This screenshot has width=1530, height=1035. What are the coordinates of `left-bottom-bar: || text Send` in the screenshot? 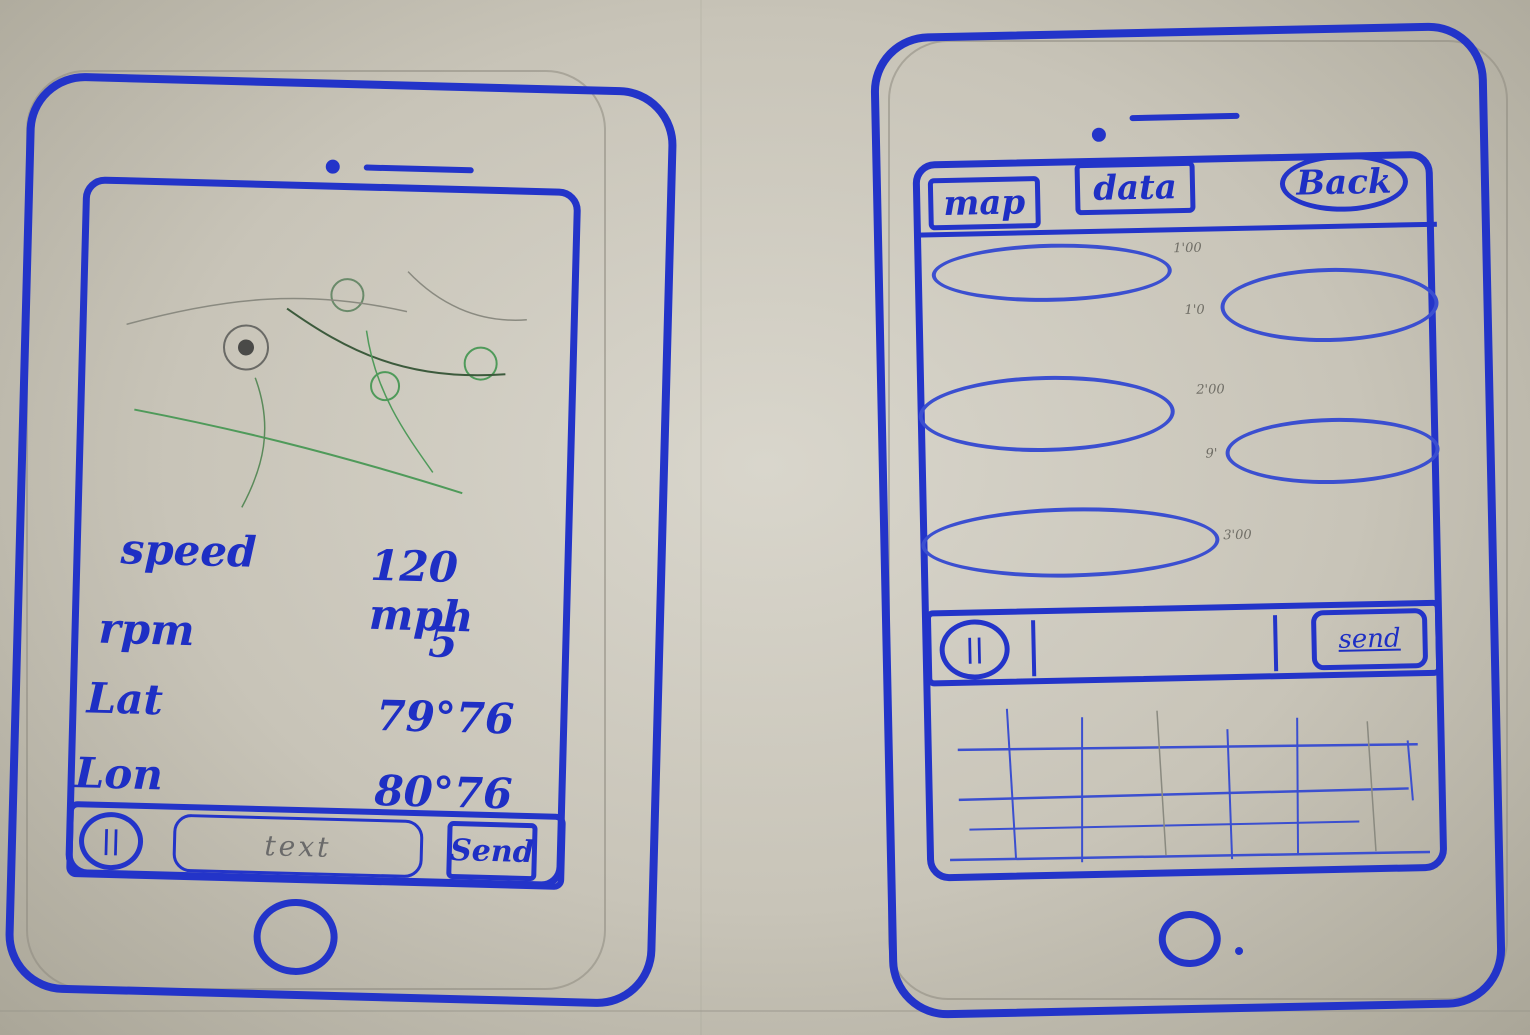 It's located at (316, 845).